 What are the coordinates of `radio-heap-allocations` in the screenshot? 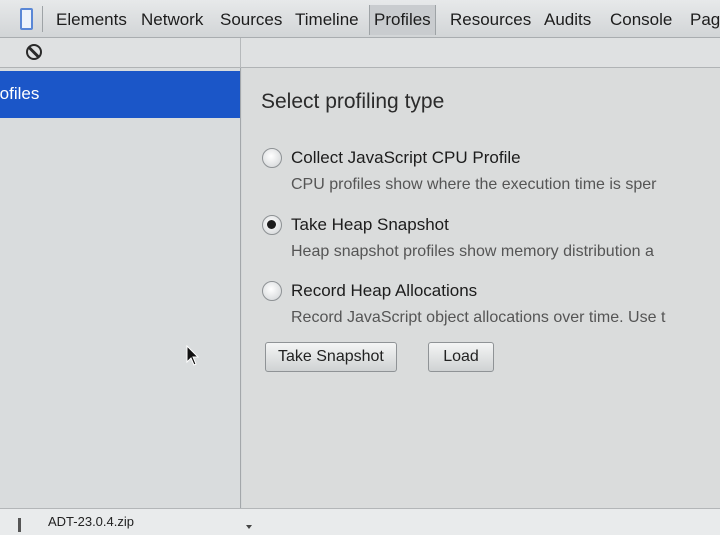 It's located at (272, 291).